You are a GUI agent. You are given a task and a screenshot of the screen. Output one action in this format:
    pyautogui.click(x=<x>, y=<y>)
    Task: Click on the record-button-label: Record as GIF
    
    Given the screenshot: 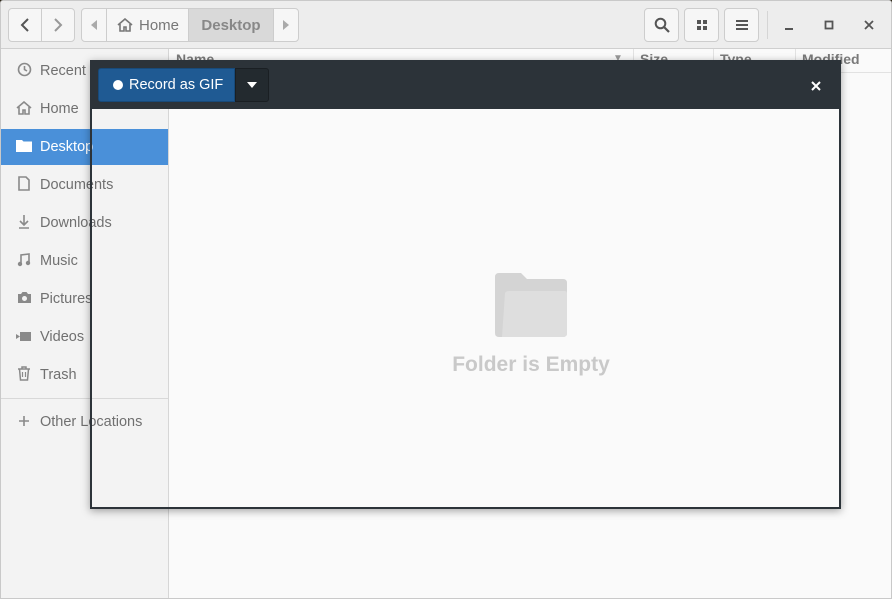 What is the action you would take?
    pyautogui.click(x=176, y=85)
    